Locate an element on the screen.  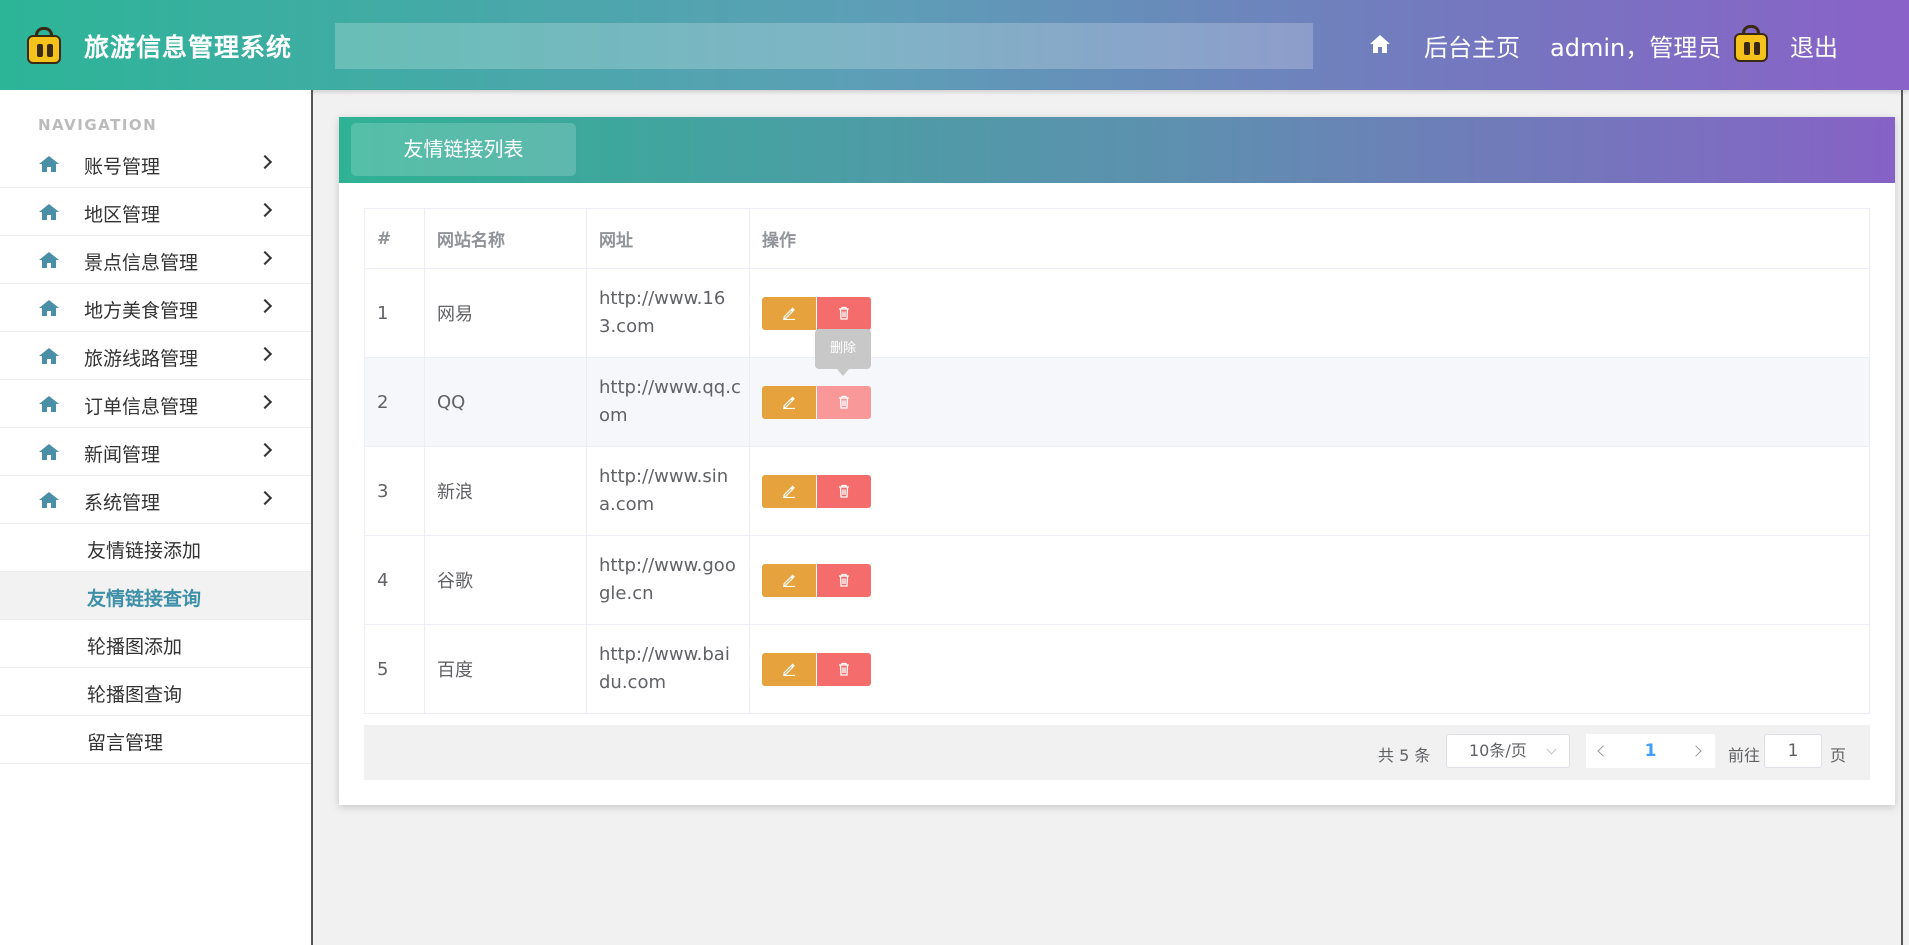
column-header: 操作 is located at coordinates (1309, 238).